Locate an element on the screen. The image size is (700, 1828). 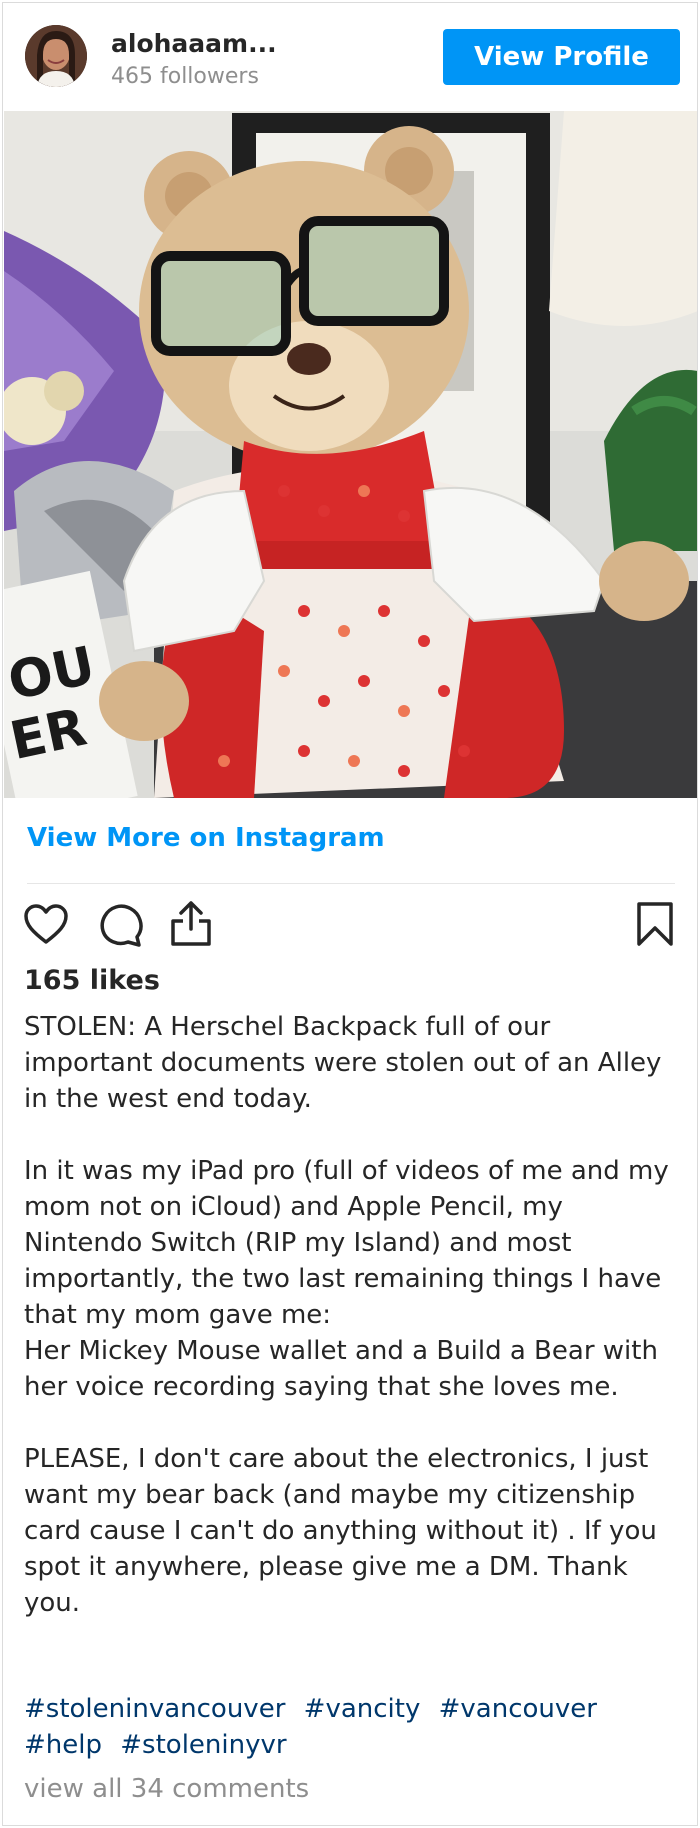
hashtag-link: #vancity is located at coordinates (362, 1709).